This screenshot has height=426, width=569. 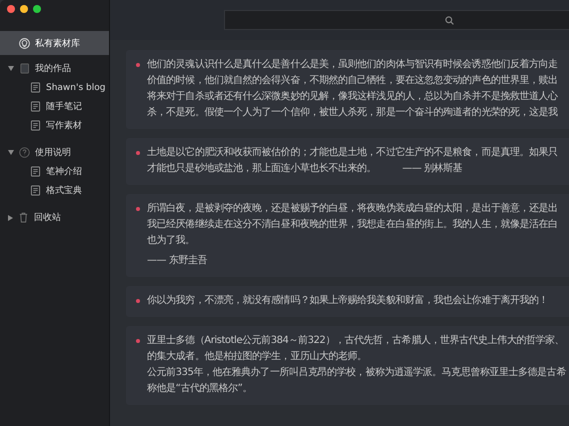 What do you see at coordinates (199, 388) in the screenshot?
I see `quote-text: 称他是“古代的黑格尔”。` at bounding box center [199, 388].